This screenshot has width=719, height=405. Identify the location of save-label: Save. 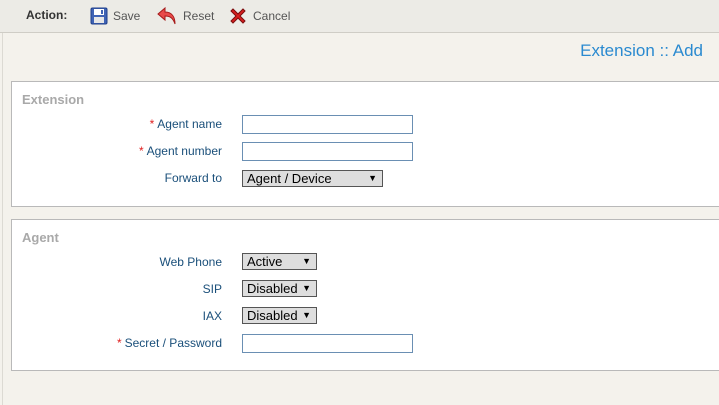
(127, 16).